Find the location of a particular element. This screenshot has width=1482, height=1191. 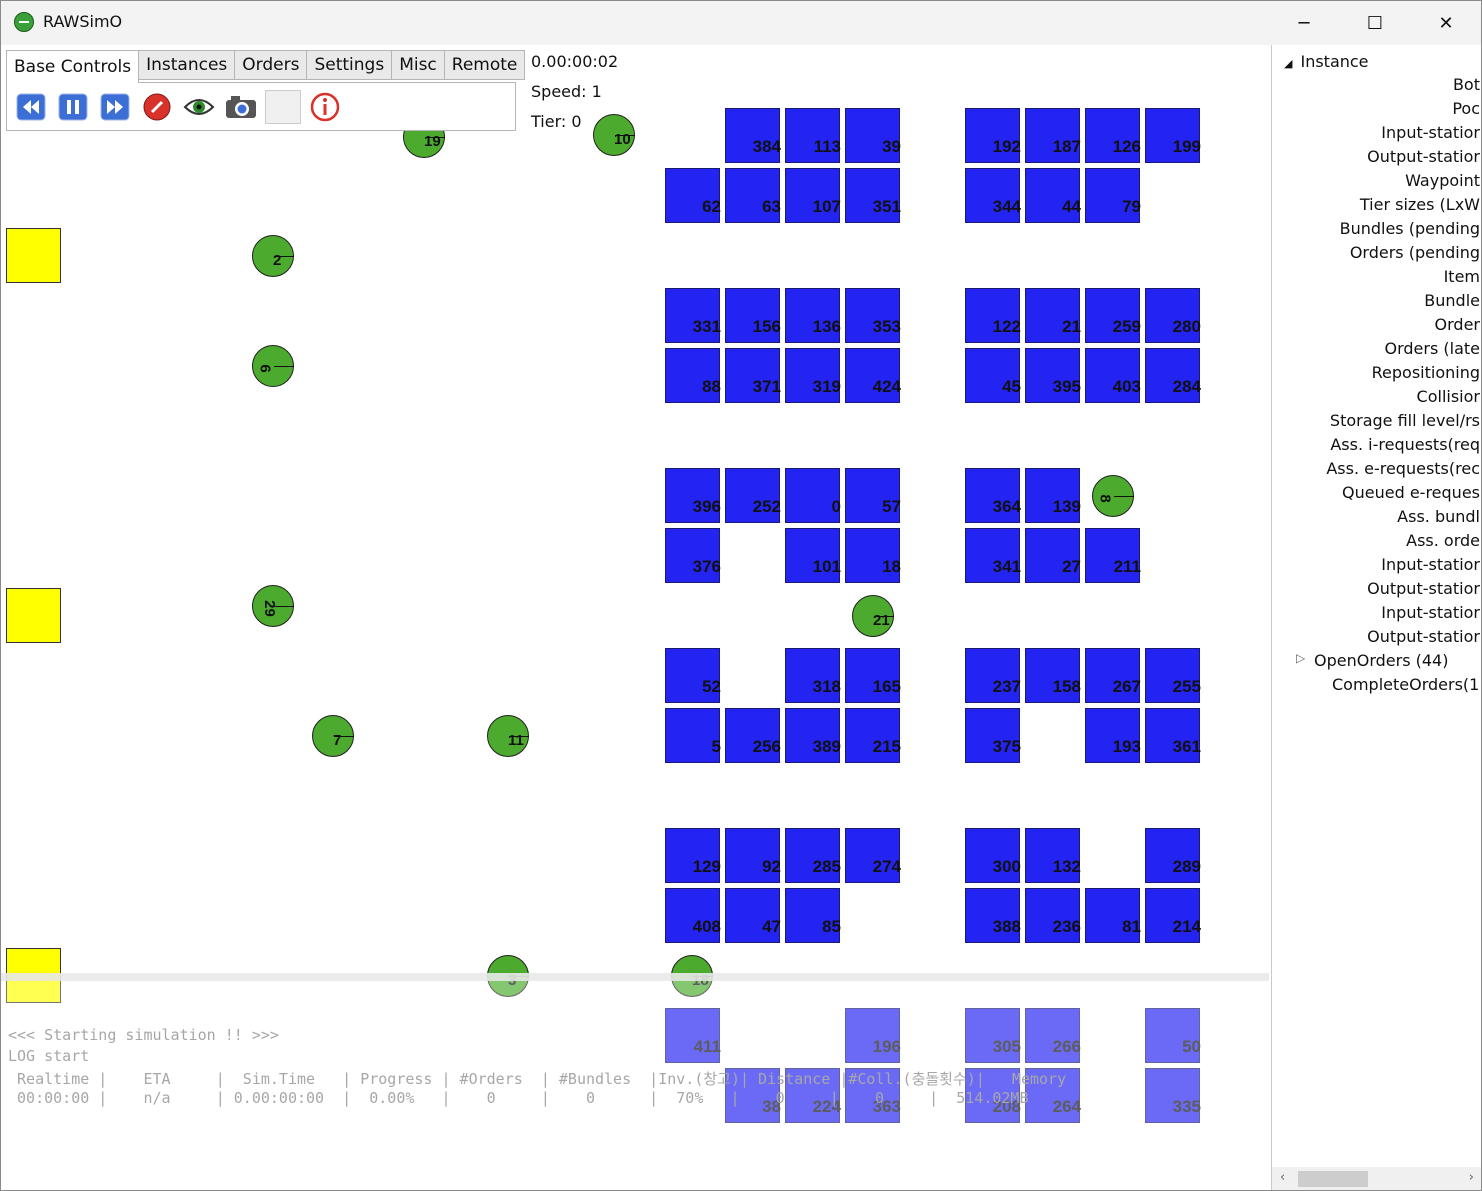

tree-item: Ass. i-requests(req is located at coordinates (1405, 444).